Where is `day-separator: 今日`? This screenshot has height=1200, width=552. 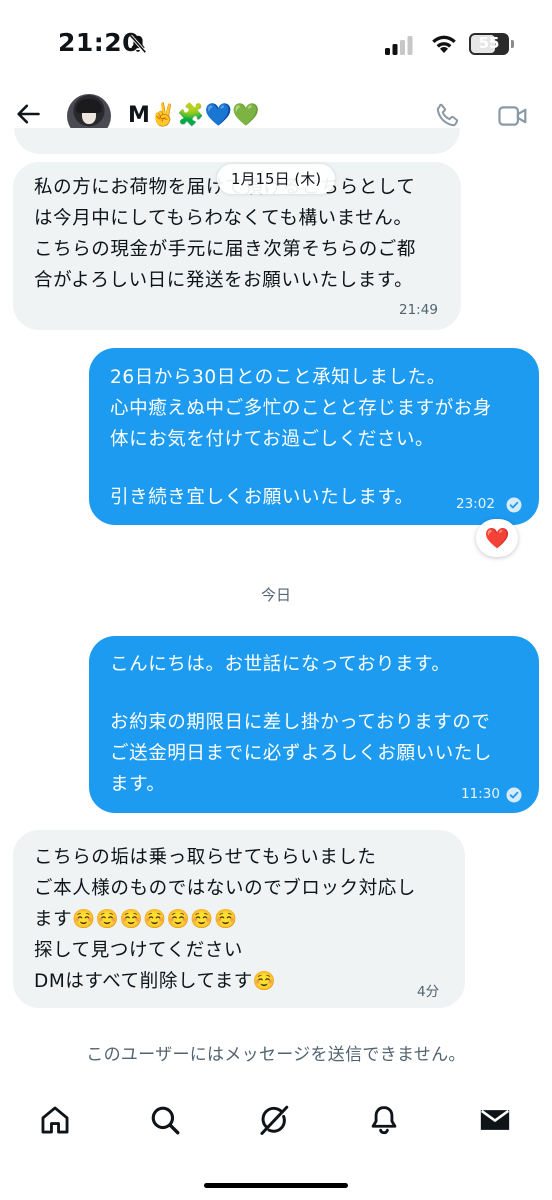
day-separator: 今日 is located at coordinates (275, 595).